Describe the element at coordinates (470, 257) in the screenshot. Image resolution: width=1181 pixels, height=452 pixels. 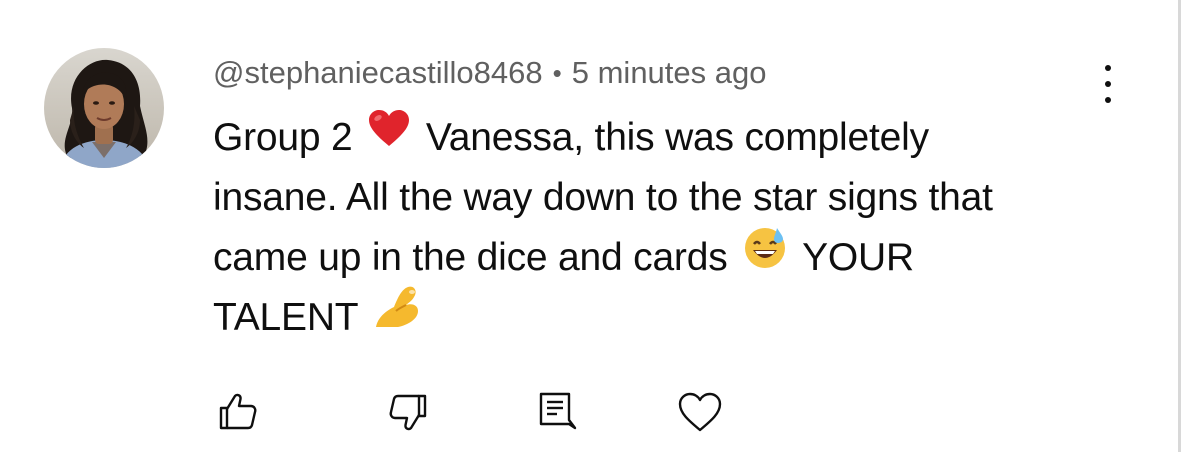
I see `comment-text-segment: came up in the dice and cards` at that location.